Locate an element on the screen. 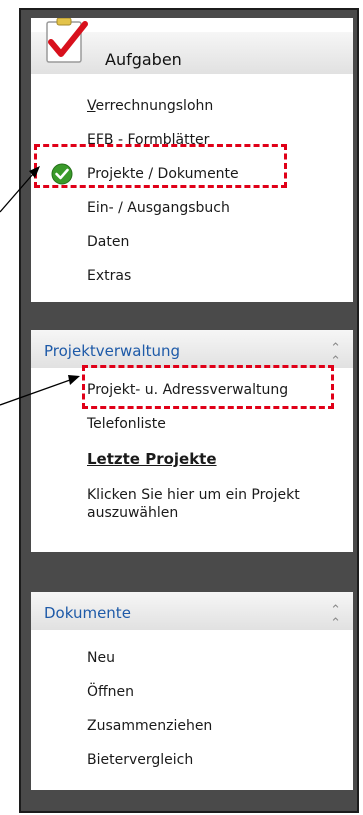 The height and width of the screenshot is (815, 363). callout-arrows is located at coordinates (40, 286).